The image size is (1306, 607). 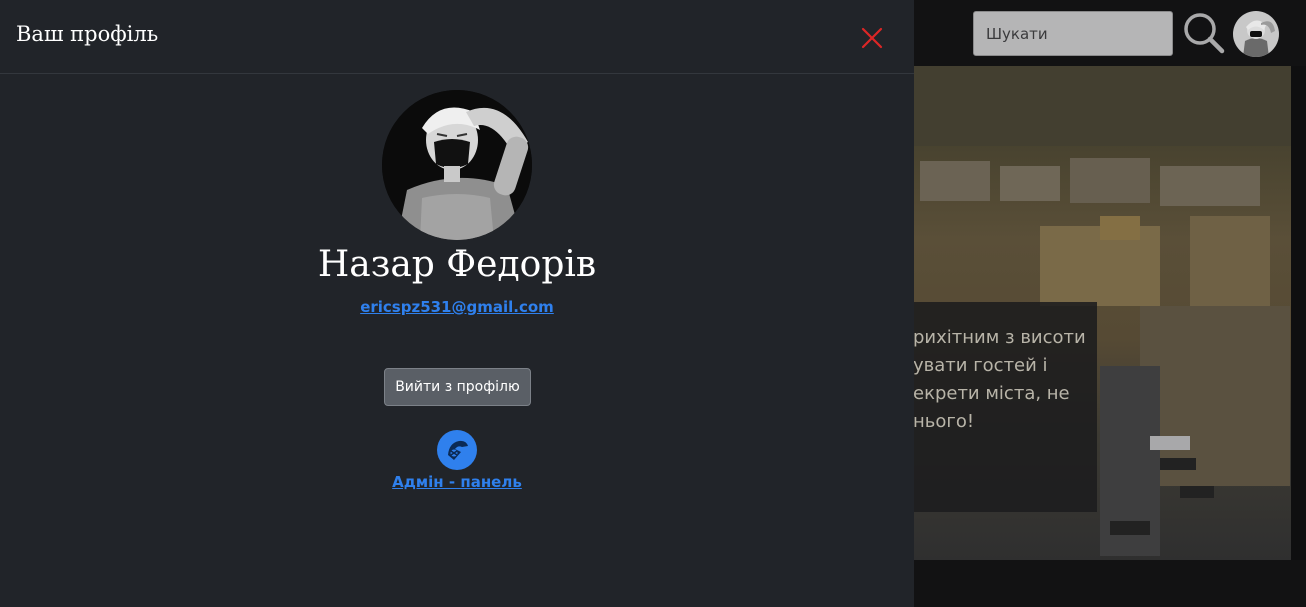 What do you see at coordinates (457, 482) in the screenshot?
I see `admin-panel-link: Адмін - панель` at bounding box center [457, 482].